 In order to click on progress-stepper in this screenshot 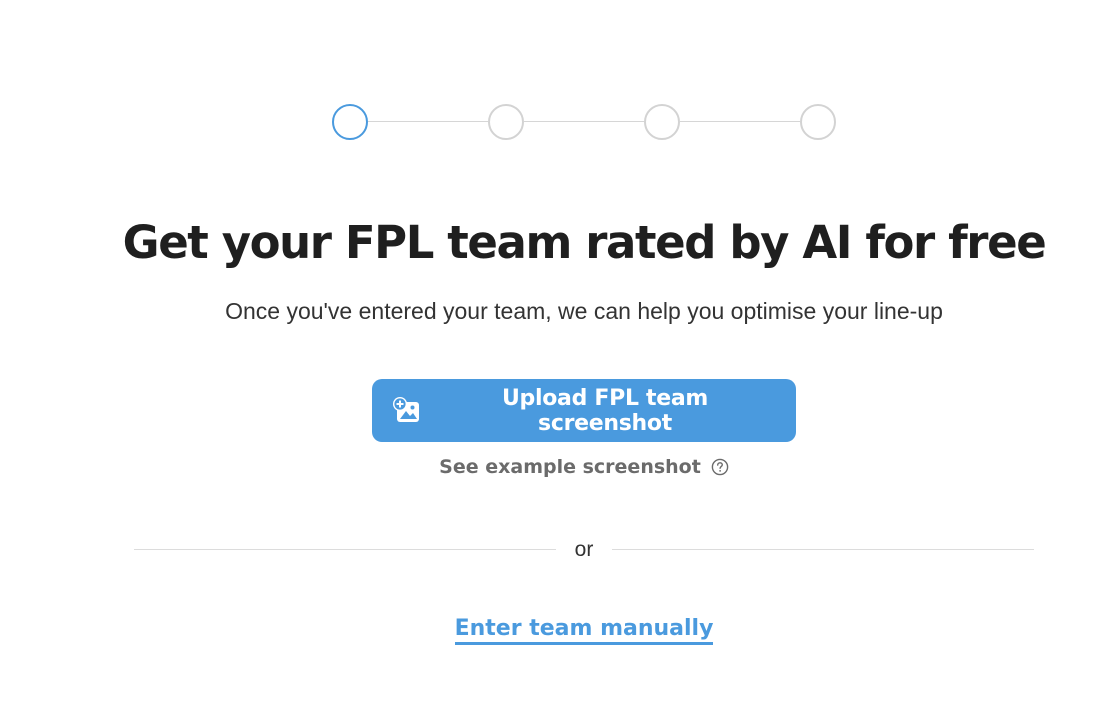, I will do `click(584, 122)`.